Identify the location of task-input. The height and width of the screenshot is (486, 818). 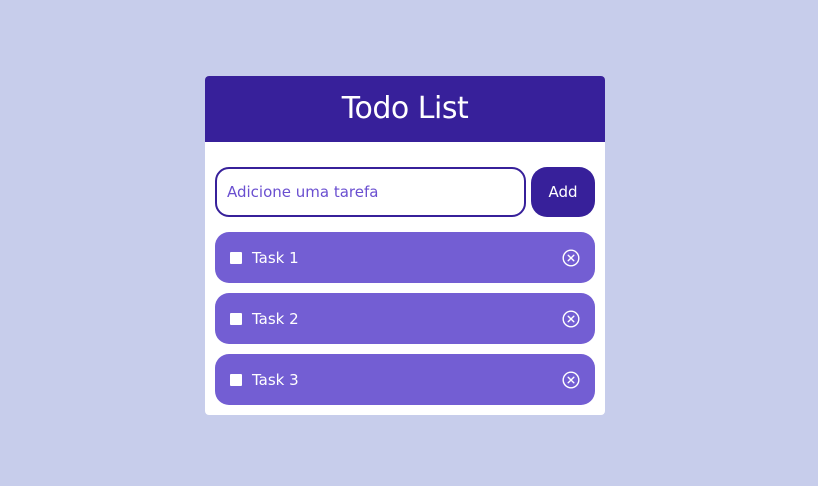
(370, 192).